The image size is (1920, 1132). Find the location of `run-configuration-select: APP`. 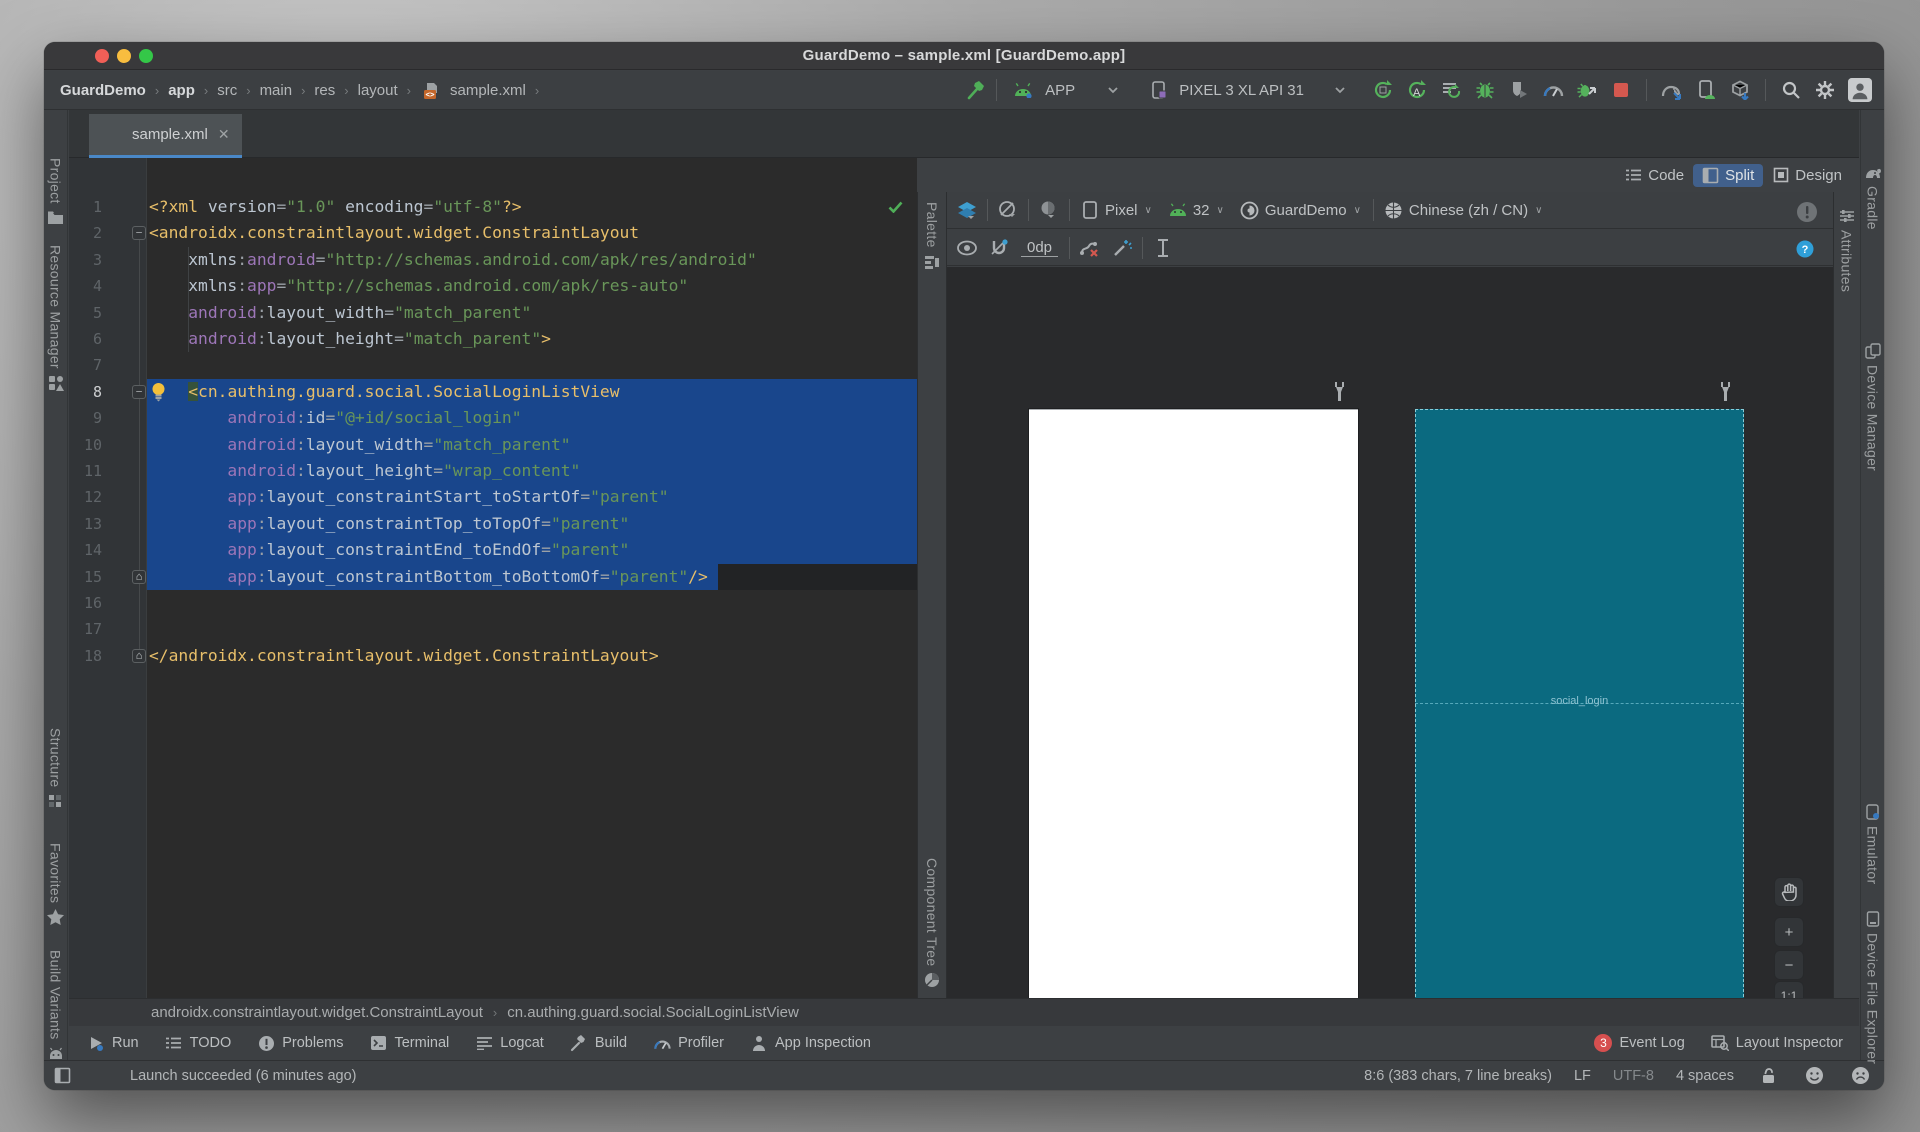

run-configuration-select: APP is located at coordinates (1060, 90).